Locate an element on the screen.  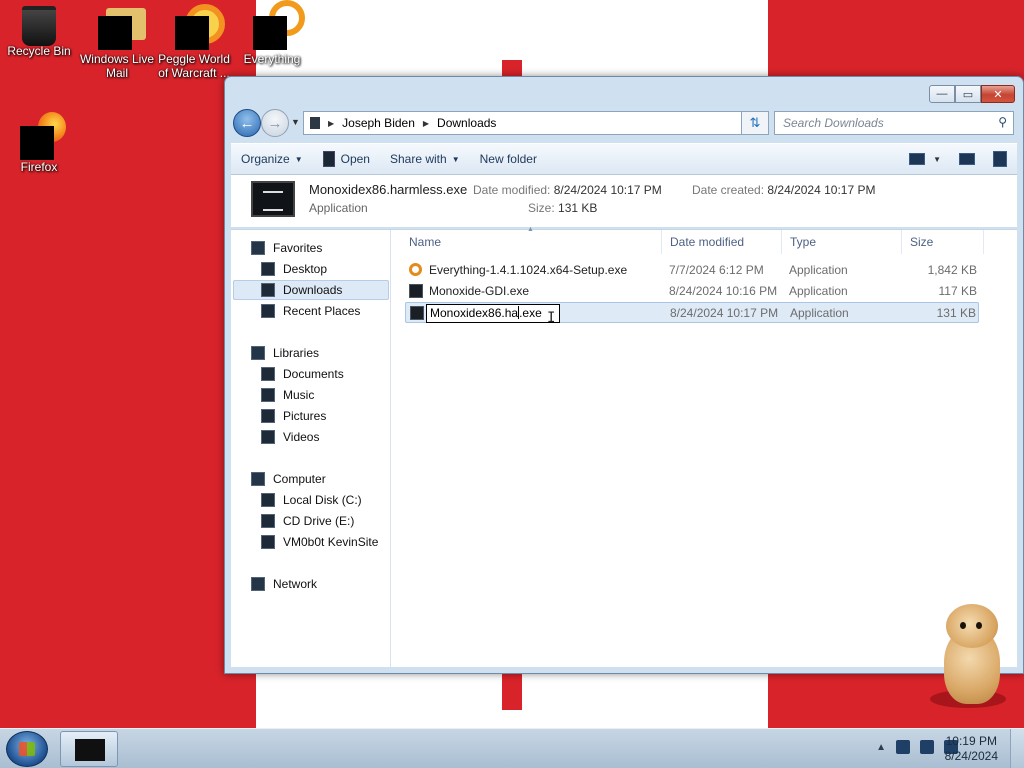
taskbar-explorer-button is located at coordinates (89, 749).